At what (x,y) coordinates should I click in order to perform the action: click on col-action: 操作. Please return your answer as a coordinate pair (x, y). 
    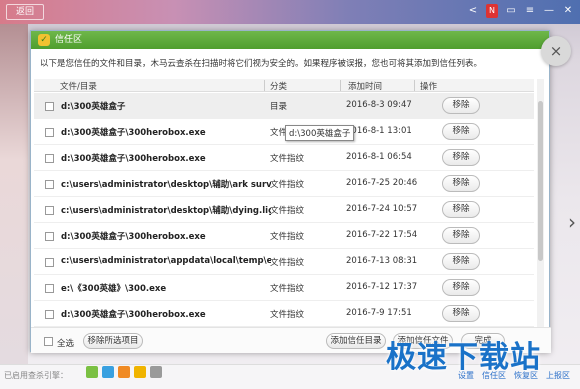
    Looking at the image, I should click on (429, 87).